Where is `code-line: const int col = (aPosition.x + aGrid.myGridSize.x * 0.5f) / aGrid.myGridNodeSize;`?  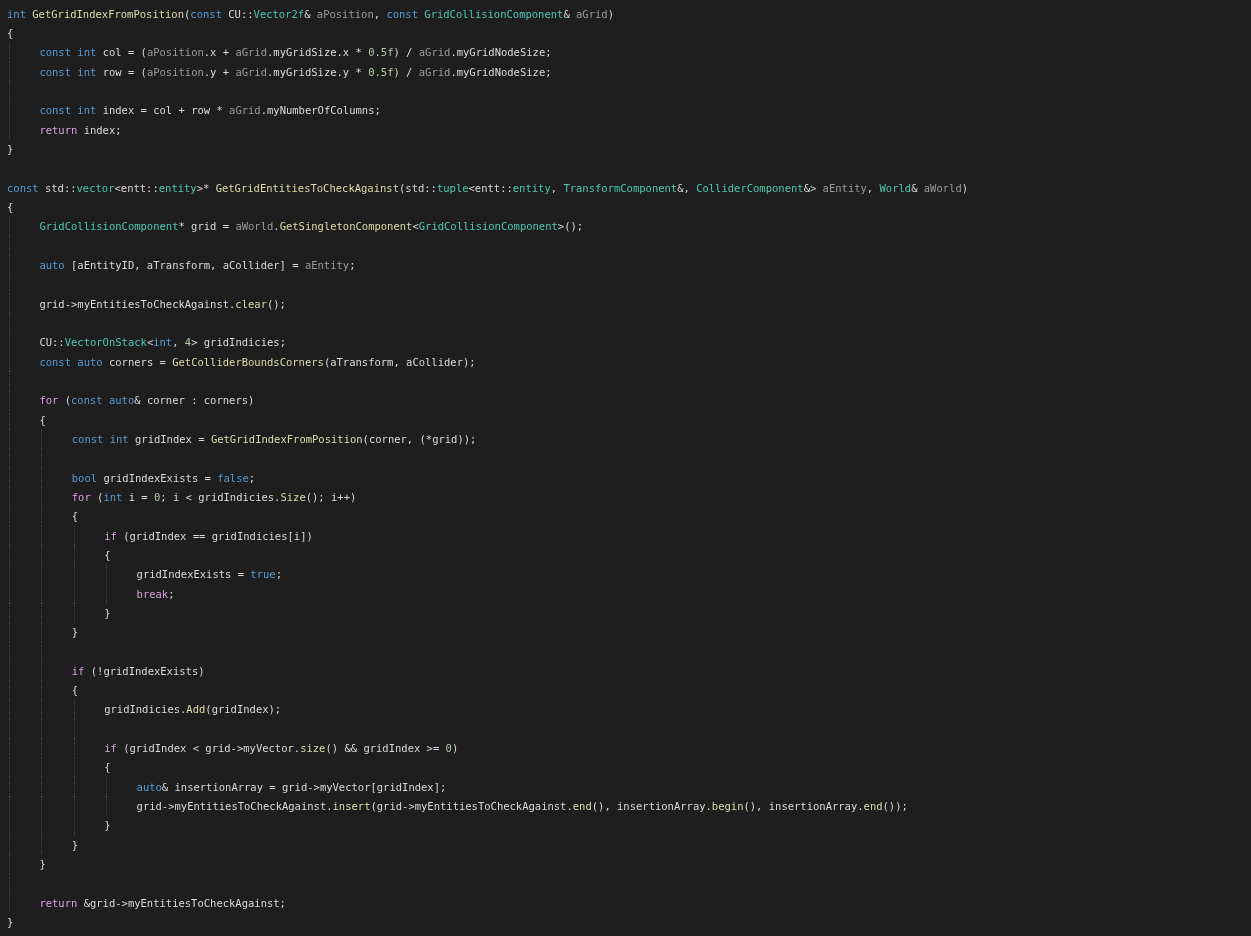
code-line: const int col = (aPosition.x + aGrid.myGridSize.x * 0.5f) / aGrid.myGridNodeSize; is located at coordinates (295, 52).